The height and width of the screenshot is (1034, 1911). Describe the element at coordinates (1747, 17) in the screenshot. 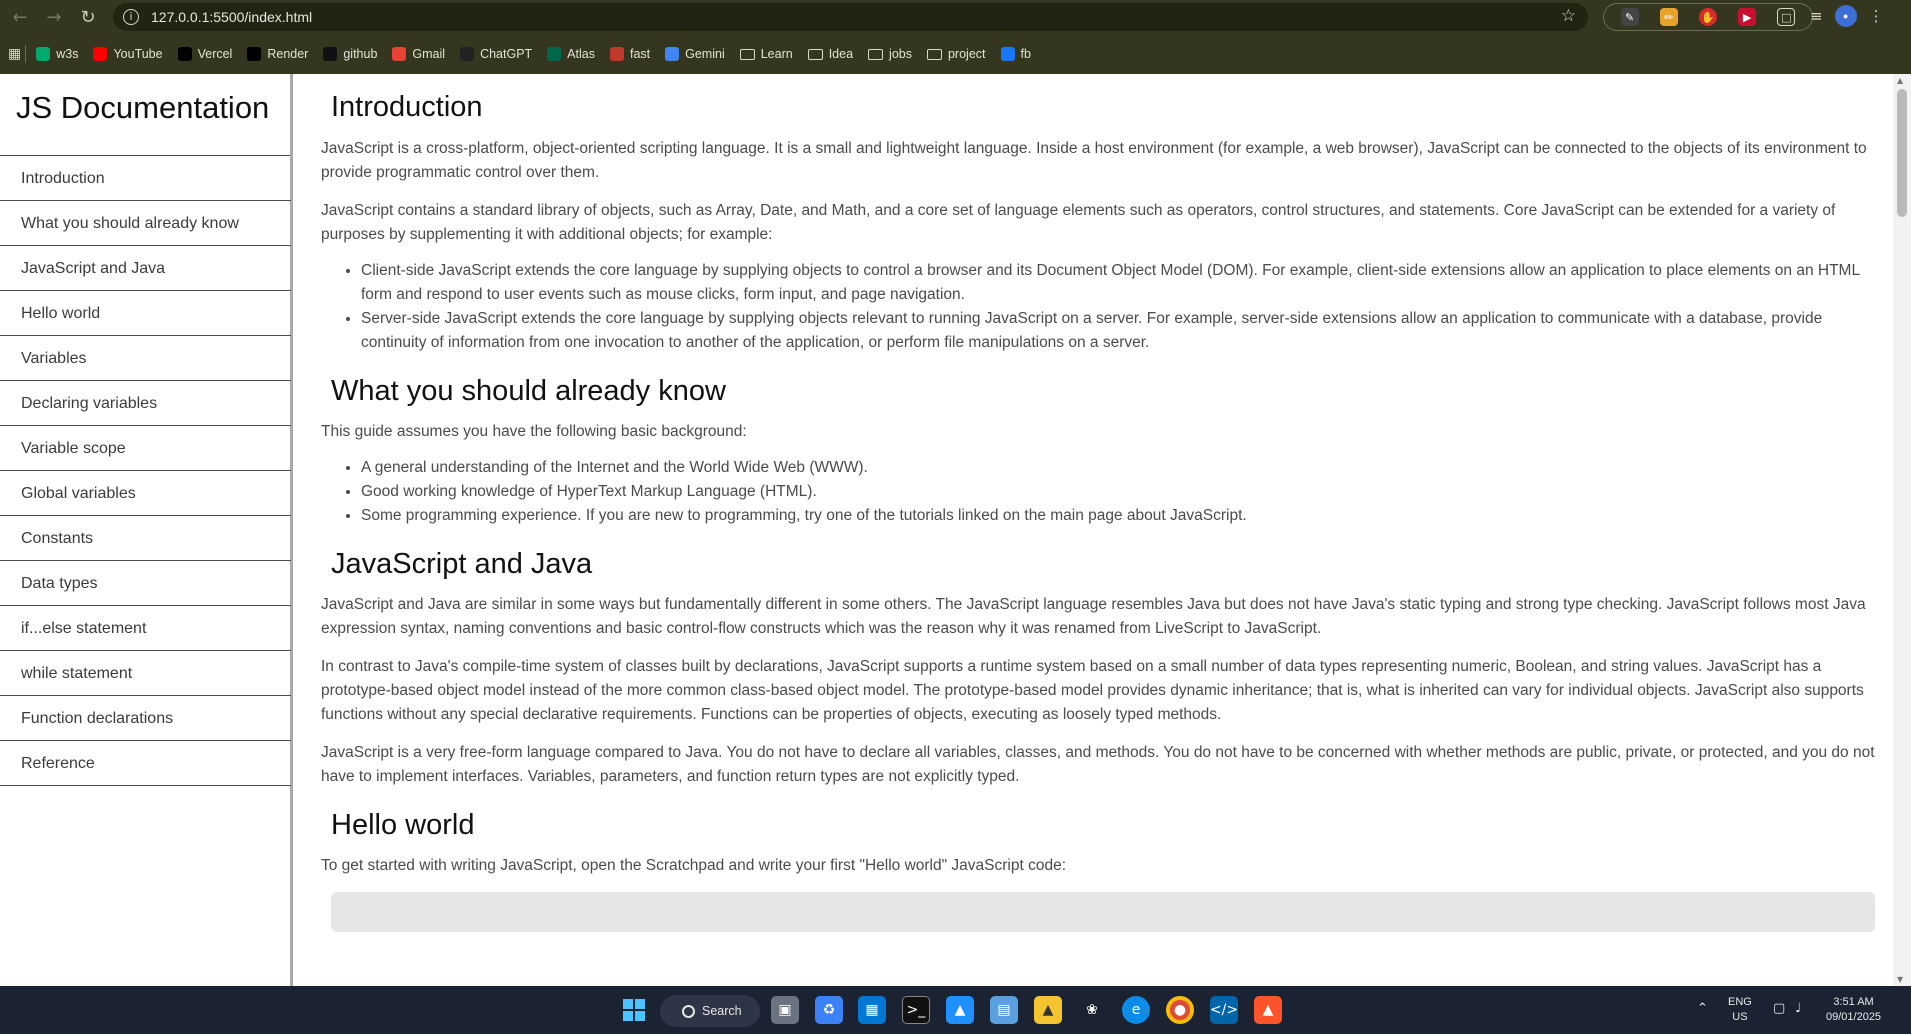

I see `video-extension-icon: ▶` at that location.